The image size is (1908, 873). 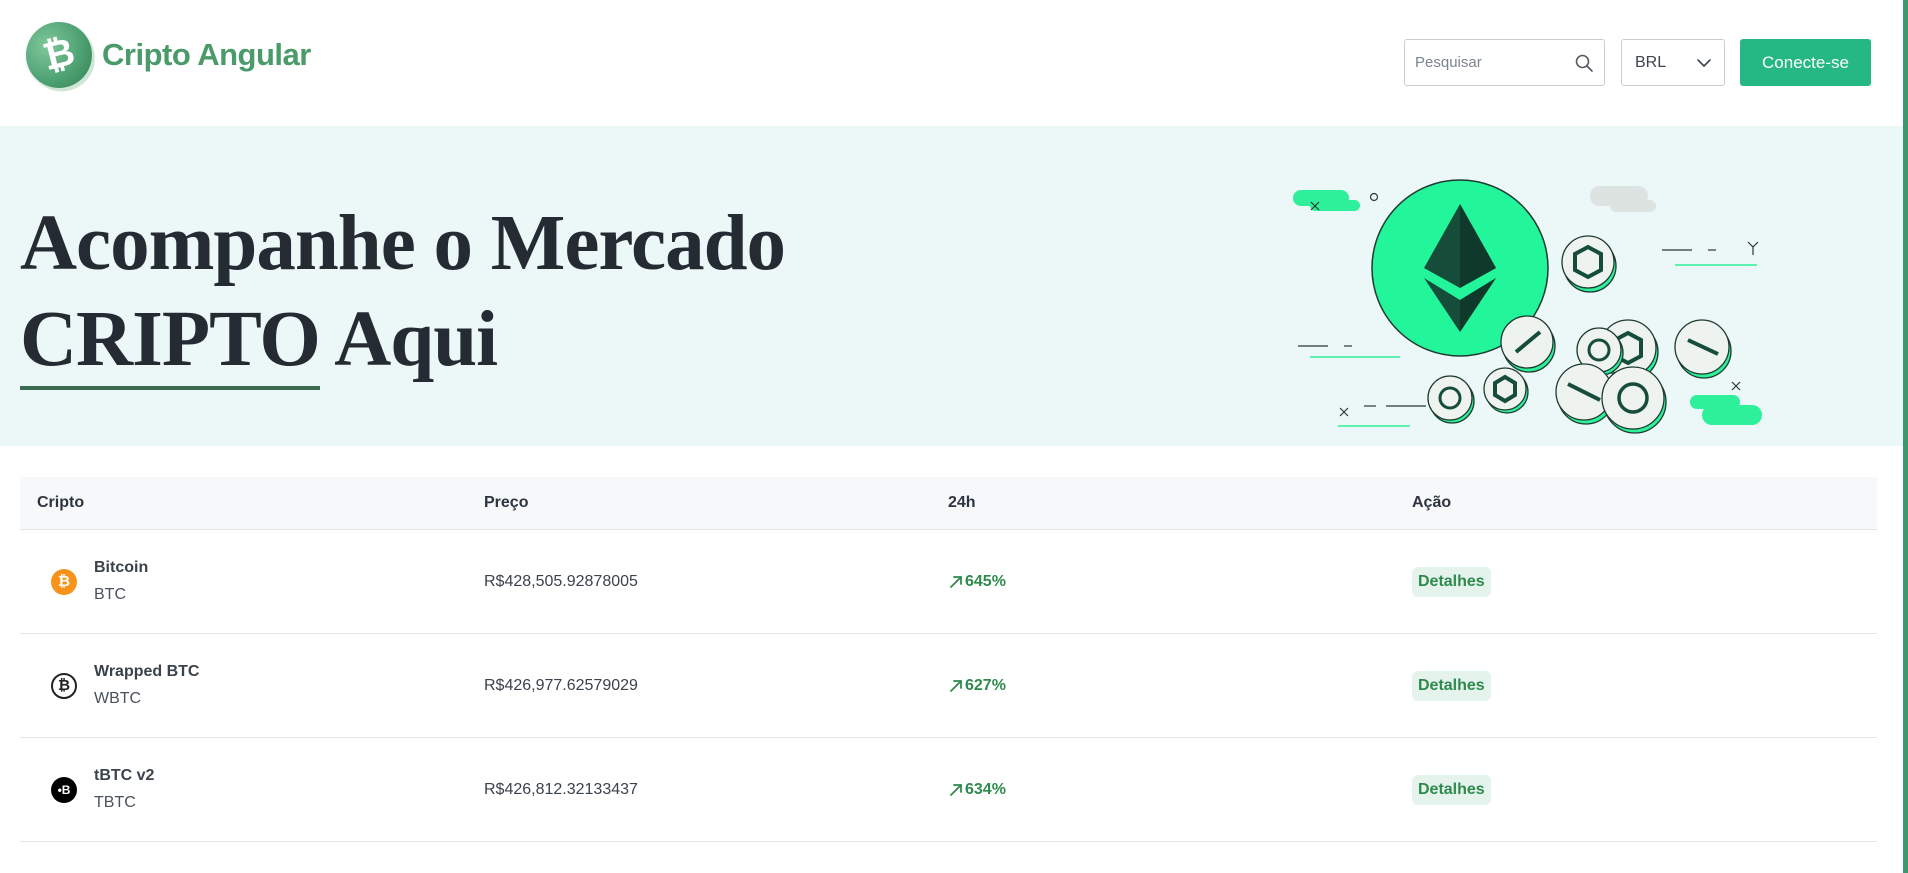 I want to click on scrollbar, so click(x=1905, y=436).